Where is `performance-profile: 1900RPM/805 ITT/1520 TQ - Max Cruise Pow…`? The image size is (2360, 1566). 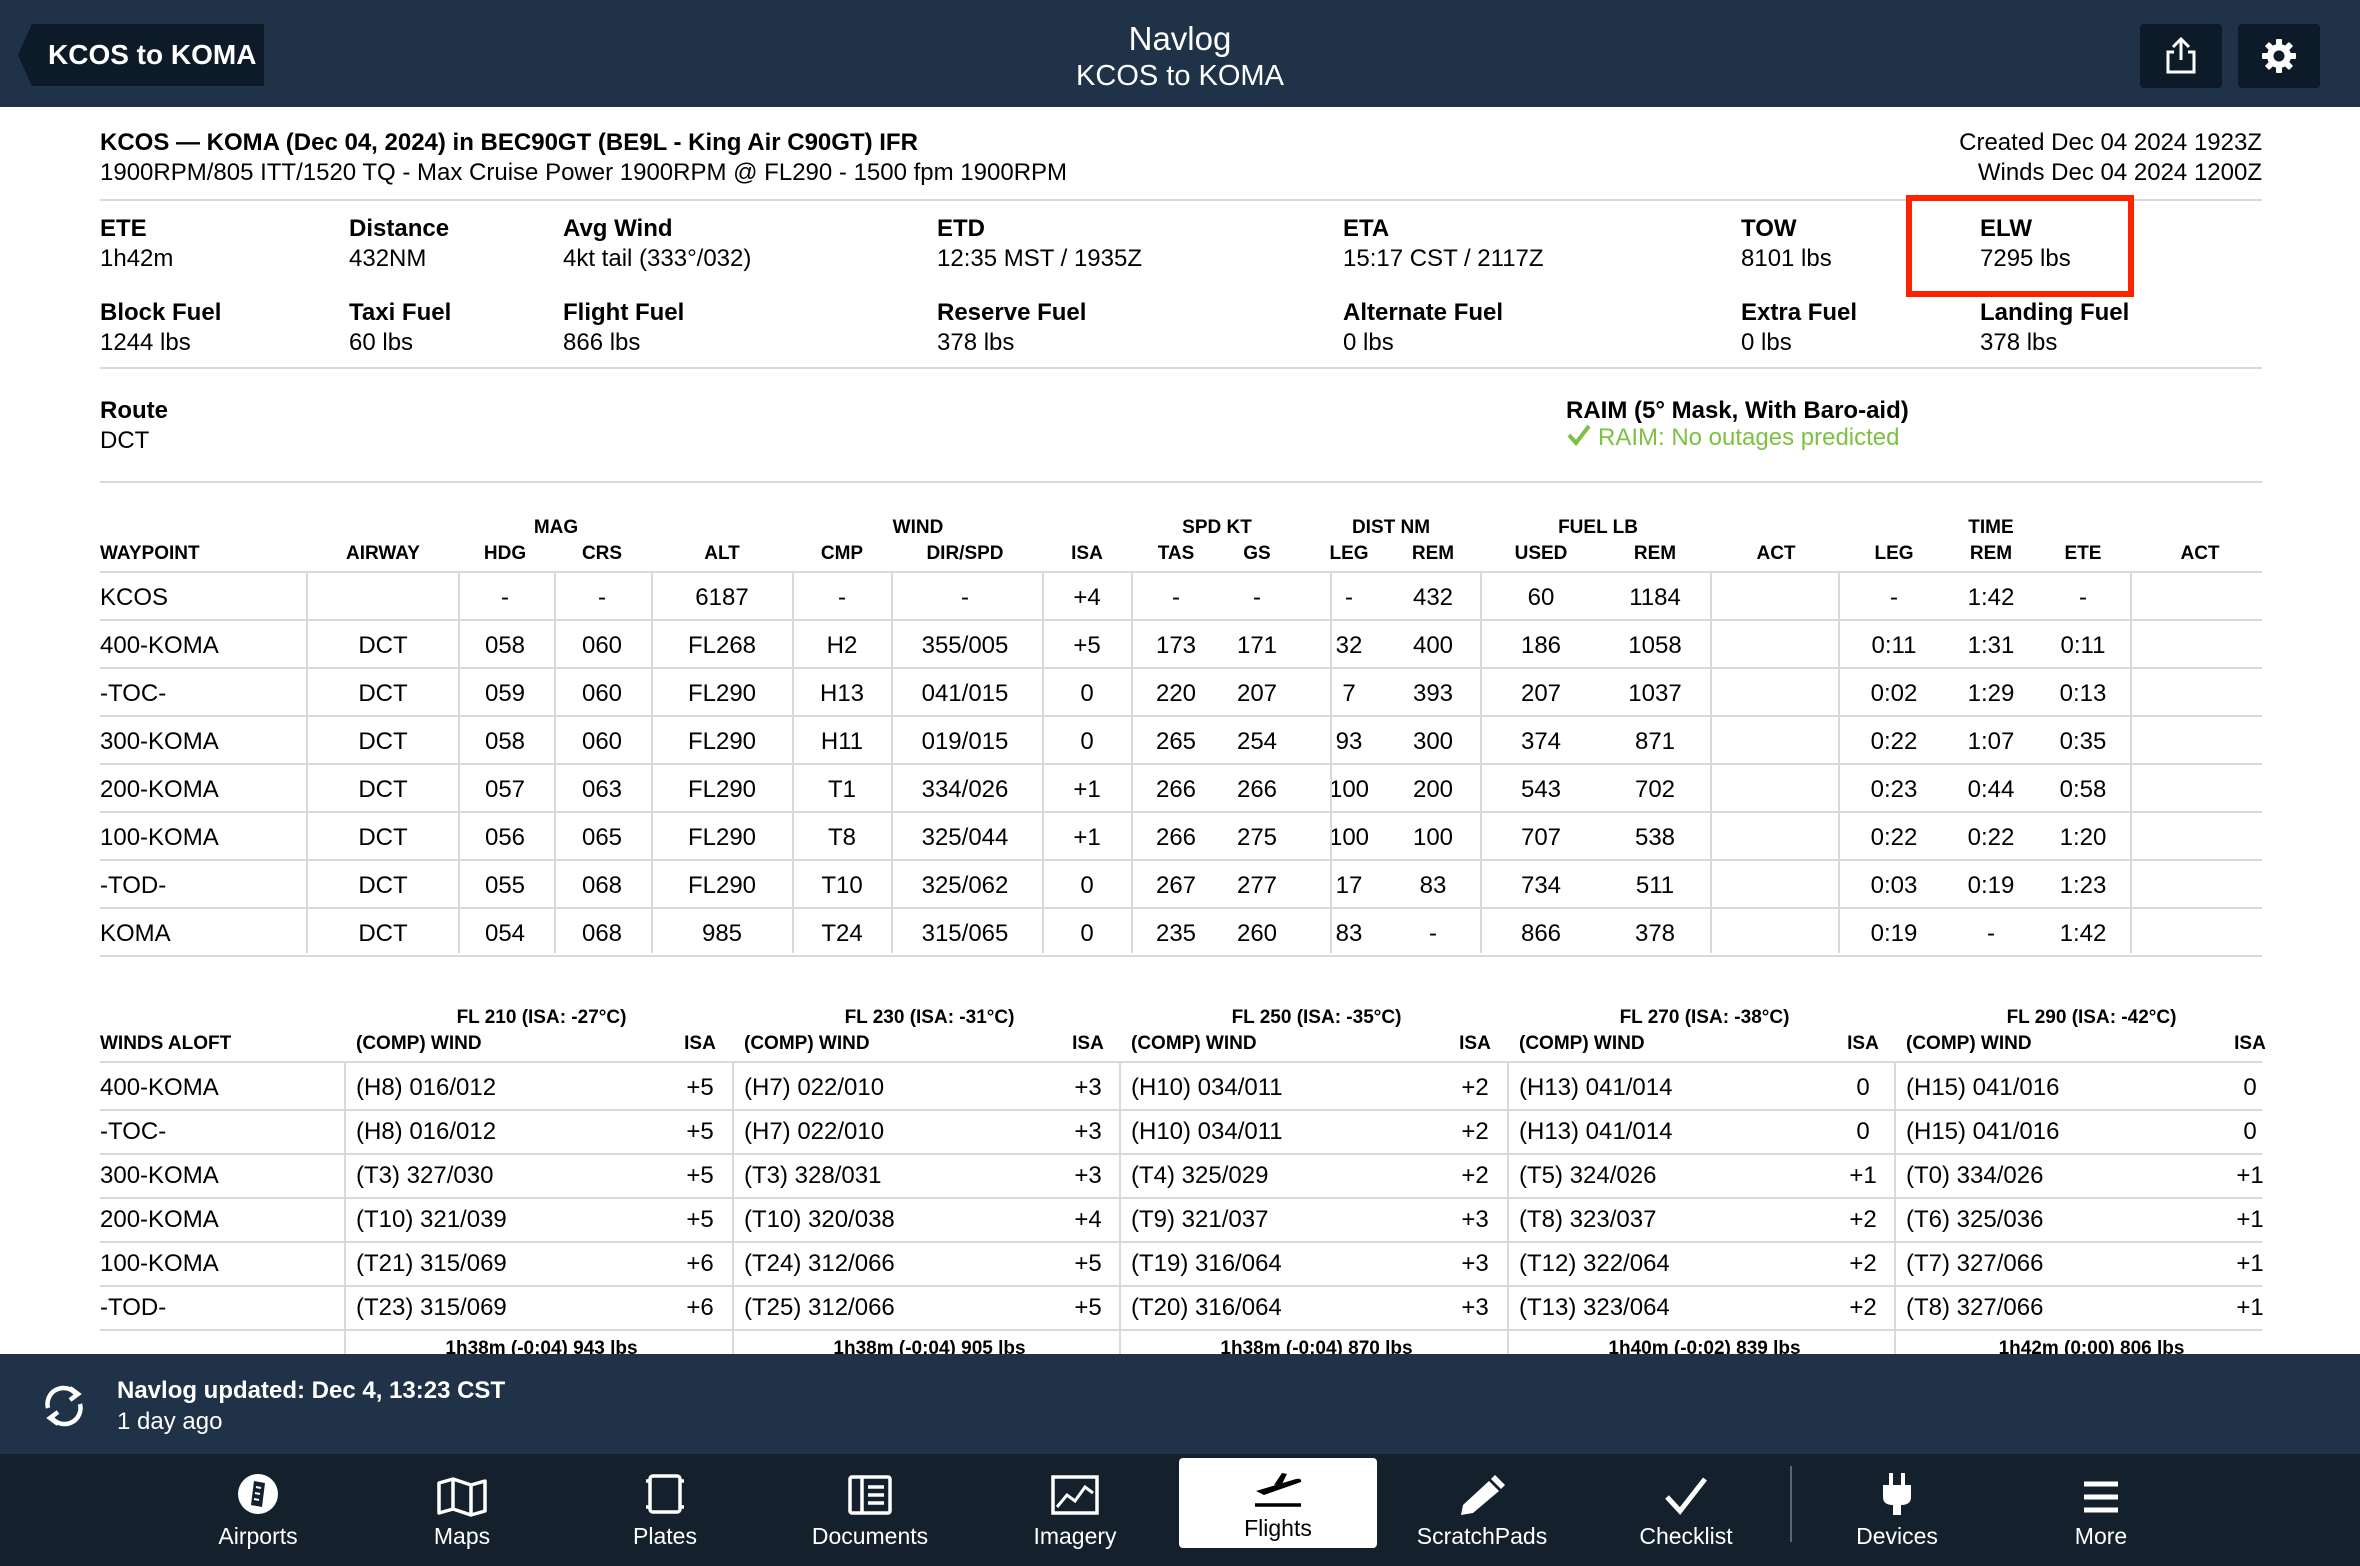
performance-profile: 1900RPM/805 ITT/1520 TQ - Max Cruise Pow… is located at coordinates (584, 172).